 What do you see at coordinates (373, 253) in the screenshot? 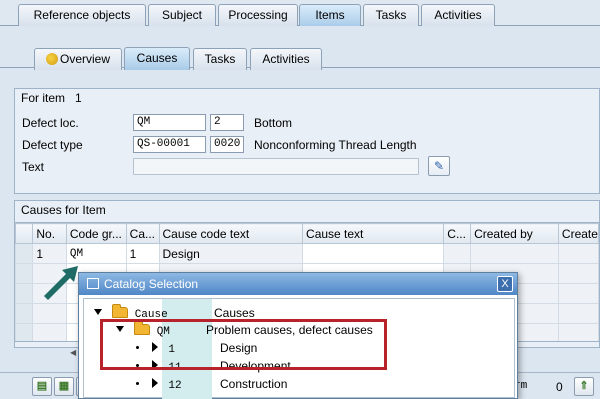
I see `cell-cause-text` at bounding box center [373, 253].